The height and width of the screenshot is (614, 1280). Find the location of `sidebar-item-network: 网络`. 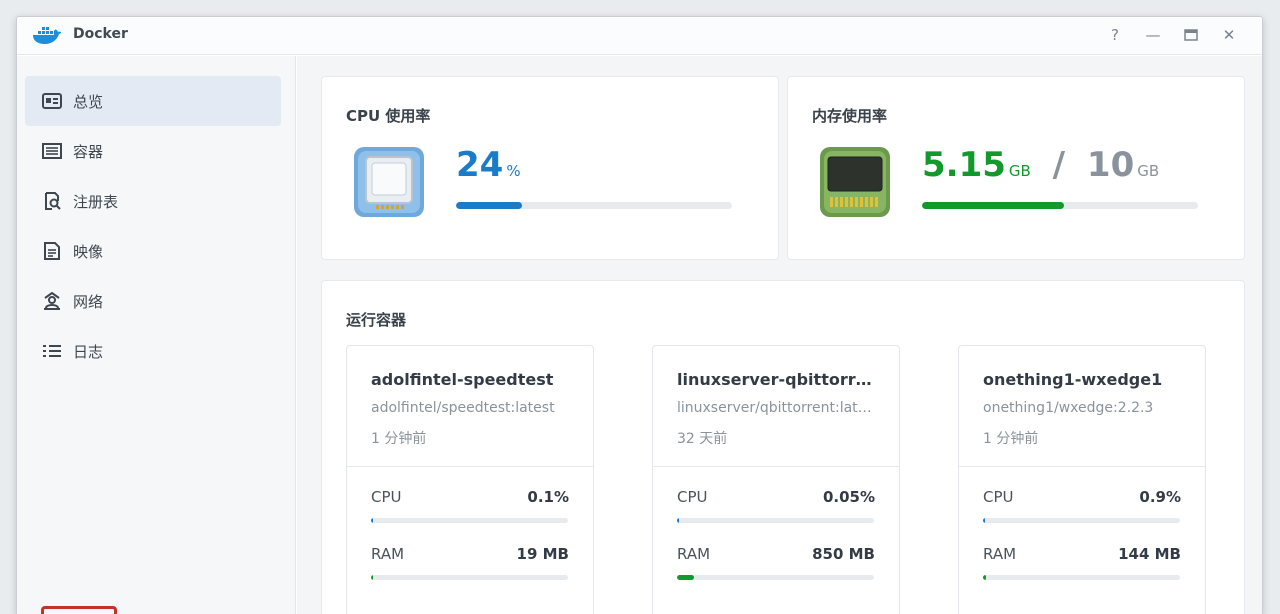

sidebar-item-network: 网络 is located at coordinates (153, 301).